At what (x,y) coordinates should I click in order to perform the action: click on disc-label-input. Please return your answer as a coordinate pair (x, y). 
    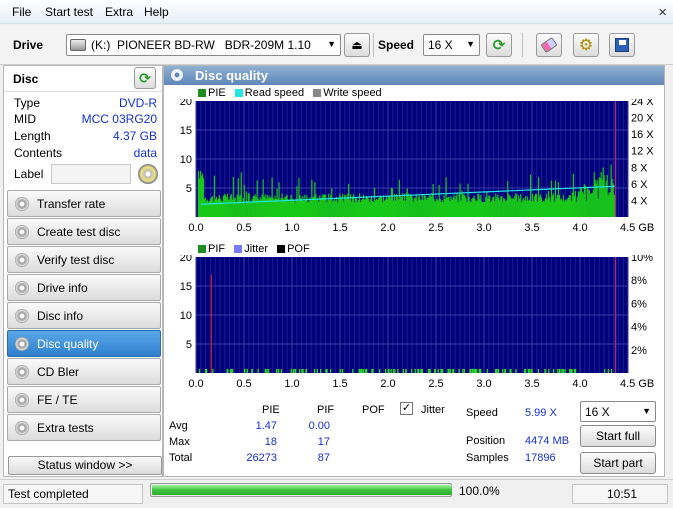
    Looking at the image, I should click on (91, 174).